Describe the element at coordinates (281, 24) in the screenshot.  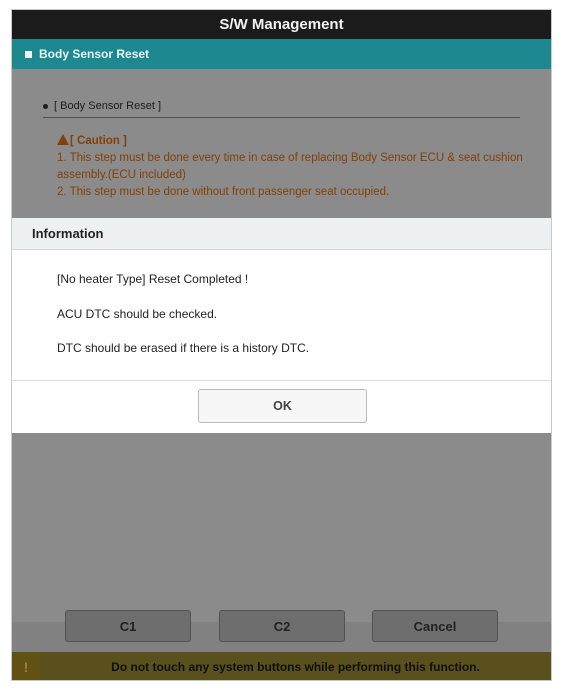
I see `app-title: S/W Management` at that location.